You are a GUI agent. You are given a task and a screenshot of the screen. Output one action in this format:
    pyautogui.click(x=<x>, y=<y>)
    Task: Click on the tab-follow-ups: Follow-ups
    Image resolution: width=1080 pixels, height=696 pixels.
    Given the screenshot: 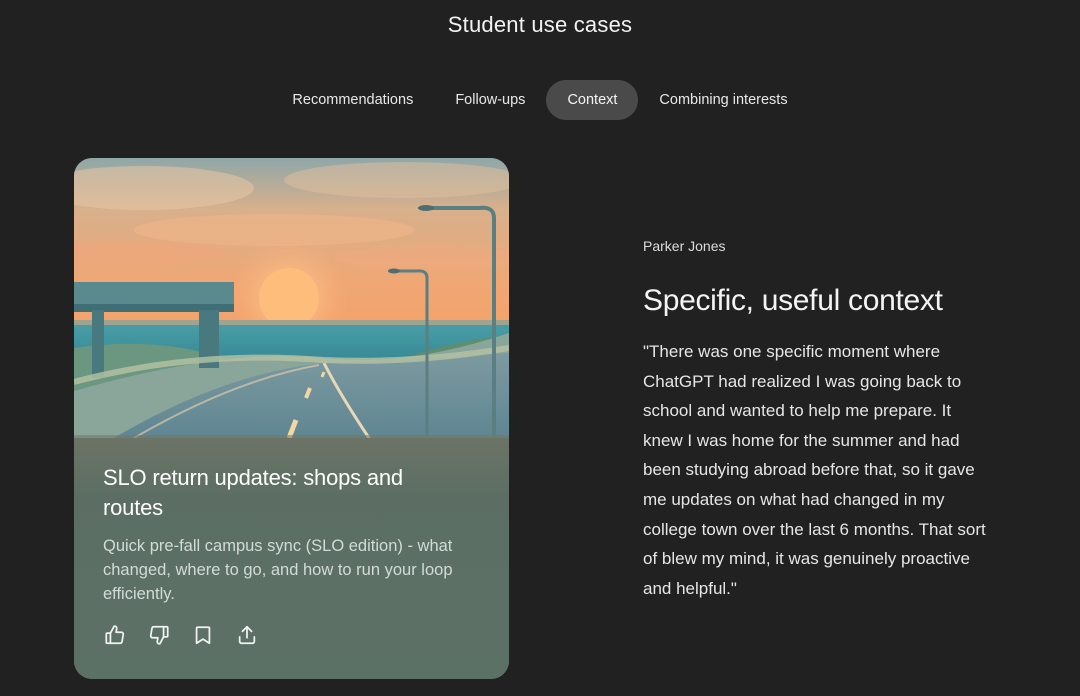 What is the action you would take?
    pyautogui.click(x=490, y=100)
    